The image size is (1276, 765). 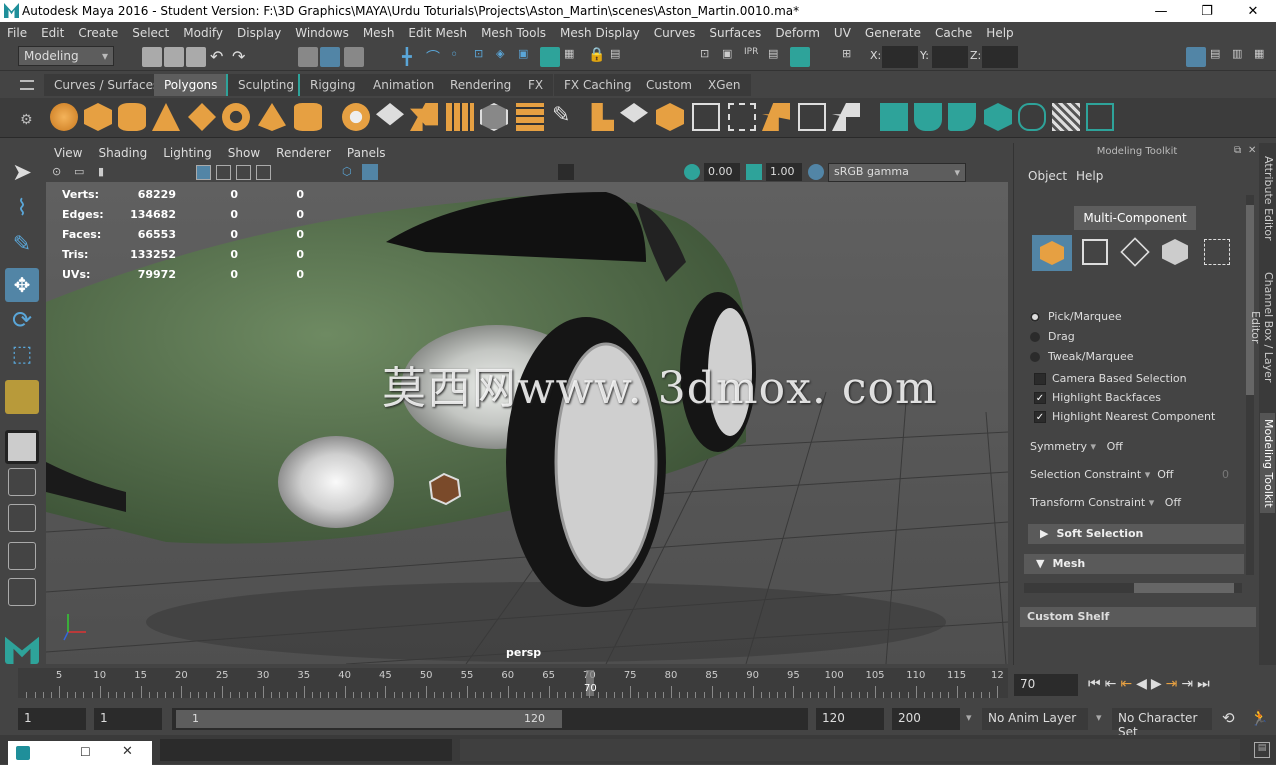 I want to click on snap-live-icon: ▣, so click(x=528, y=57).